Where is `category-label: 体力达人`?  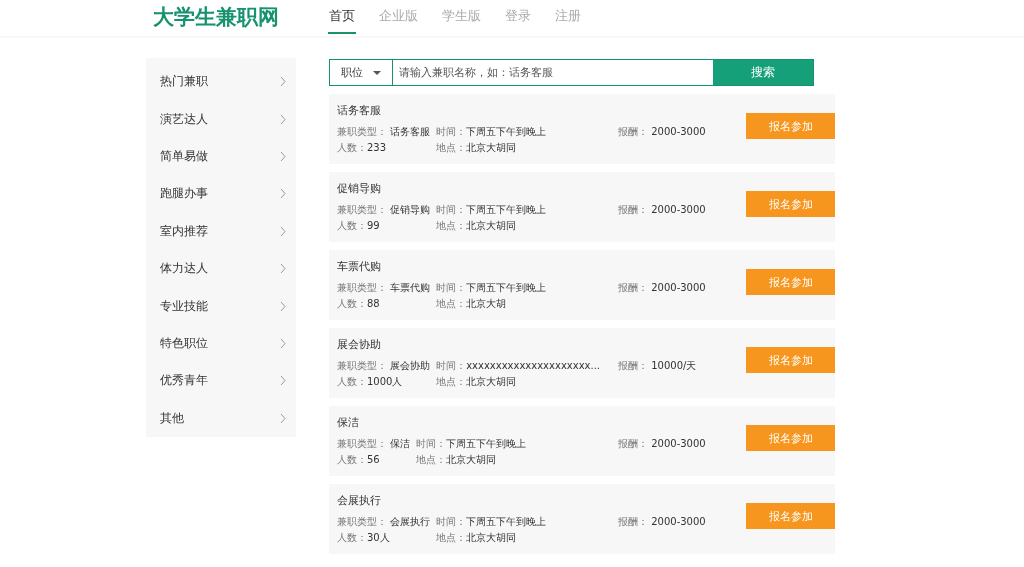 category-label: 体力达人 is located at coordinates (184, 269).